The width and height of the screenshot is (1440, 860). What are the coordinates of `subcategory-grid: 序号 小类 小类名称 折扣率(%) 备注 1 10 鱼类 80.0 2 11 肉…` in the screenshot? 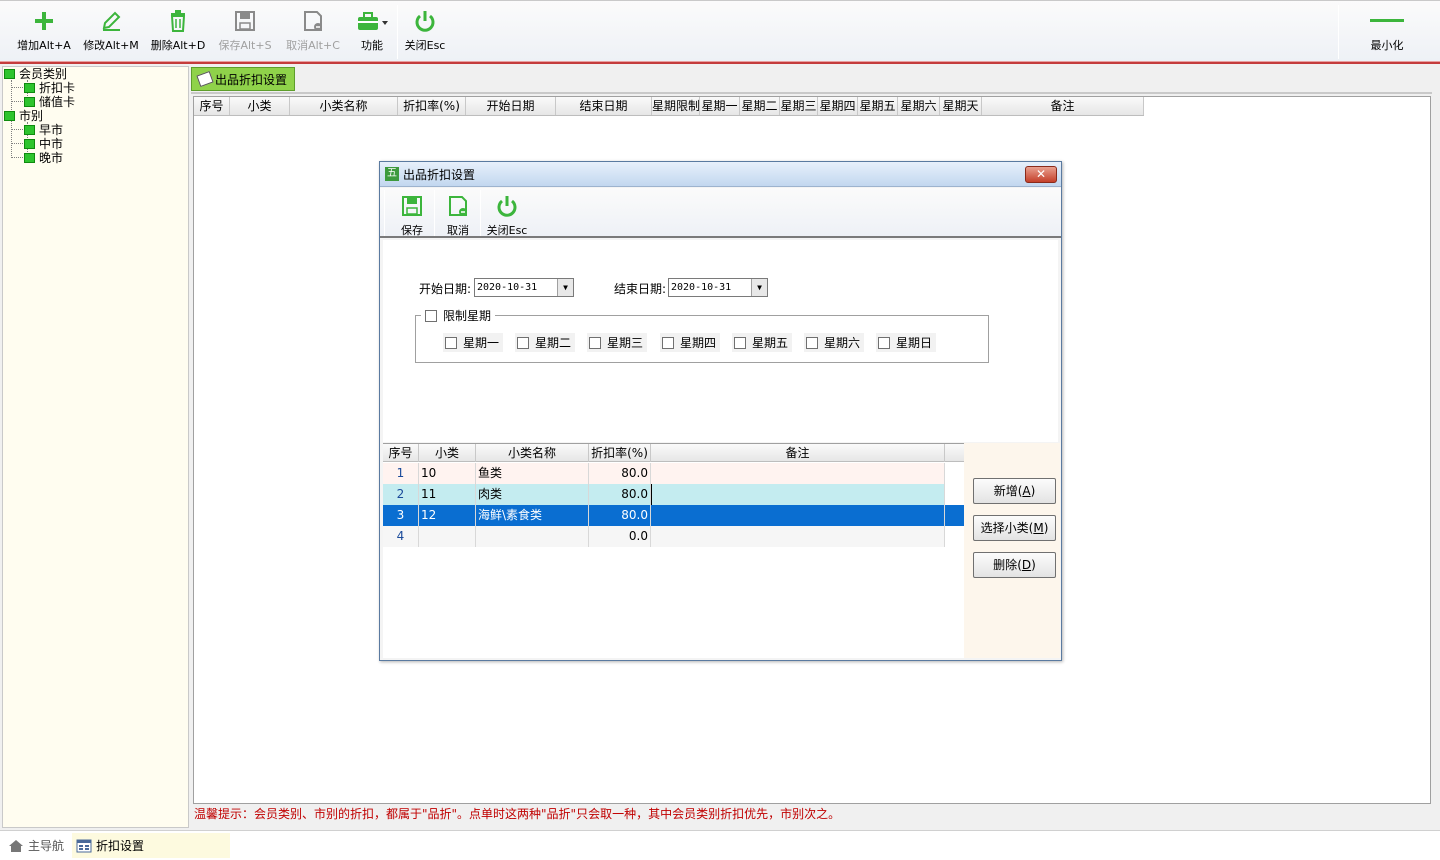 It's located at (673, 550).